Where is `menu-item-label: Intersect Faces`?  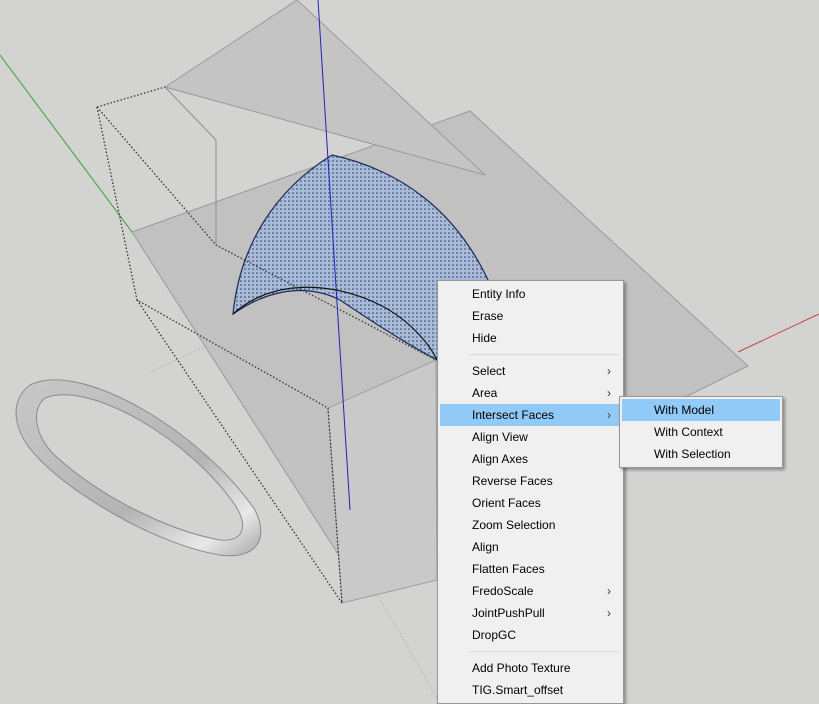
menu-item-label: Intersect Faces is located at coordinates (513, 415).